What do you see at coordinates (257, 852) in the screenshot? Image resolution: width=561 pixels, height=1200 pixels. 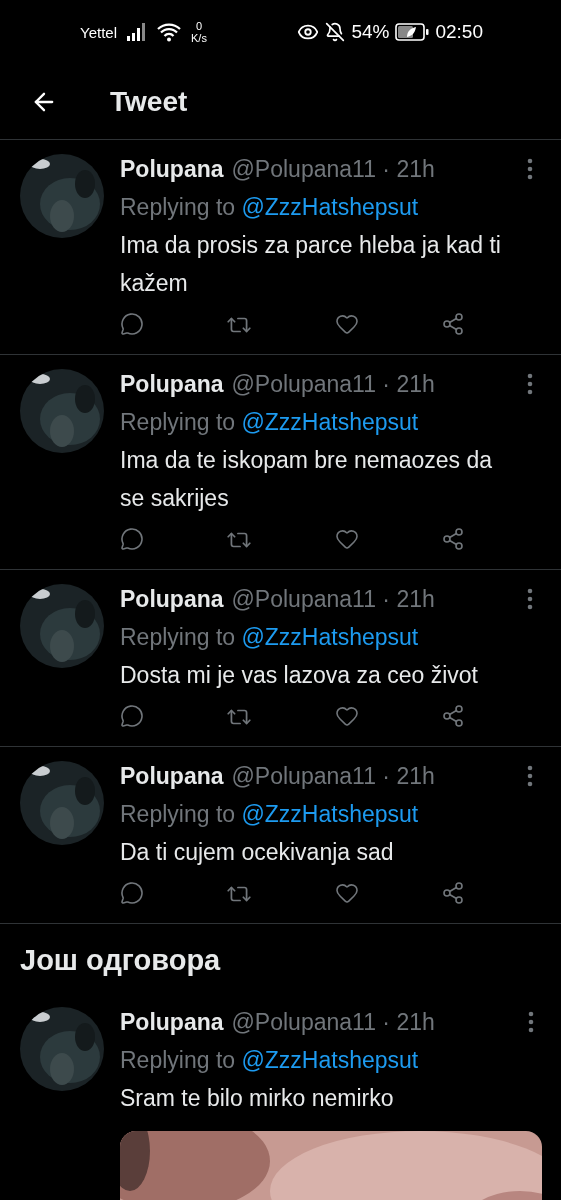 I see `tweet-text: Da ti cujem ocekivanja sad` at bounding box center [257, 852].